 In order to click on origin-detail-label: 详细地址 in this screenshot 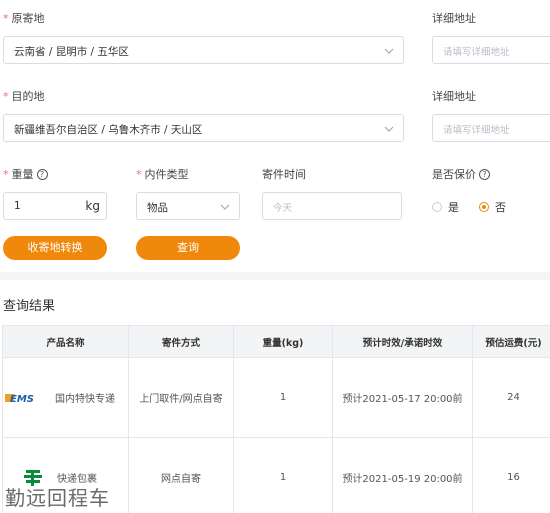, I will do `click(454, 18)`.